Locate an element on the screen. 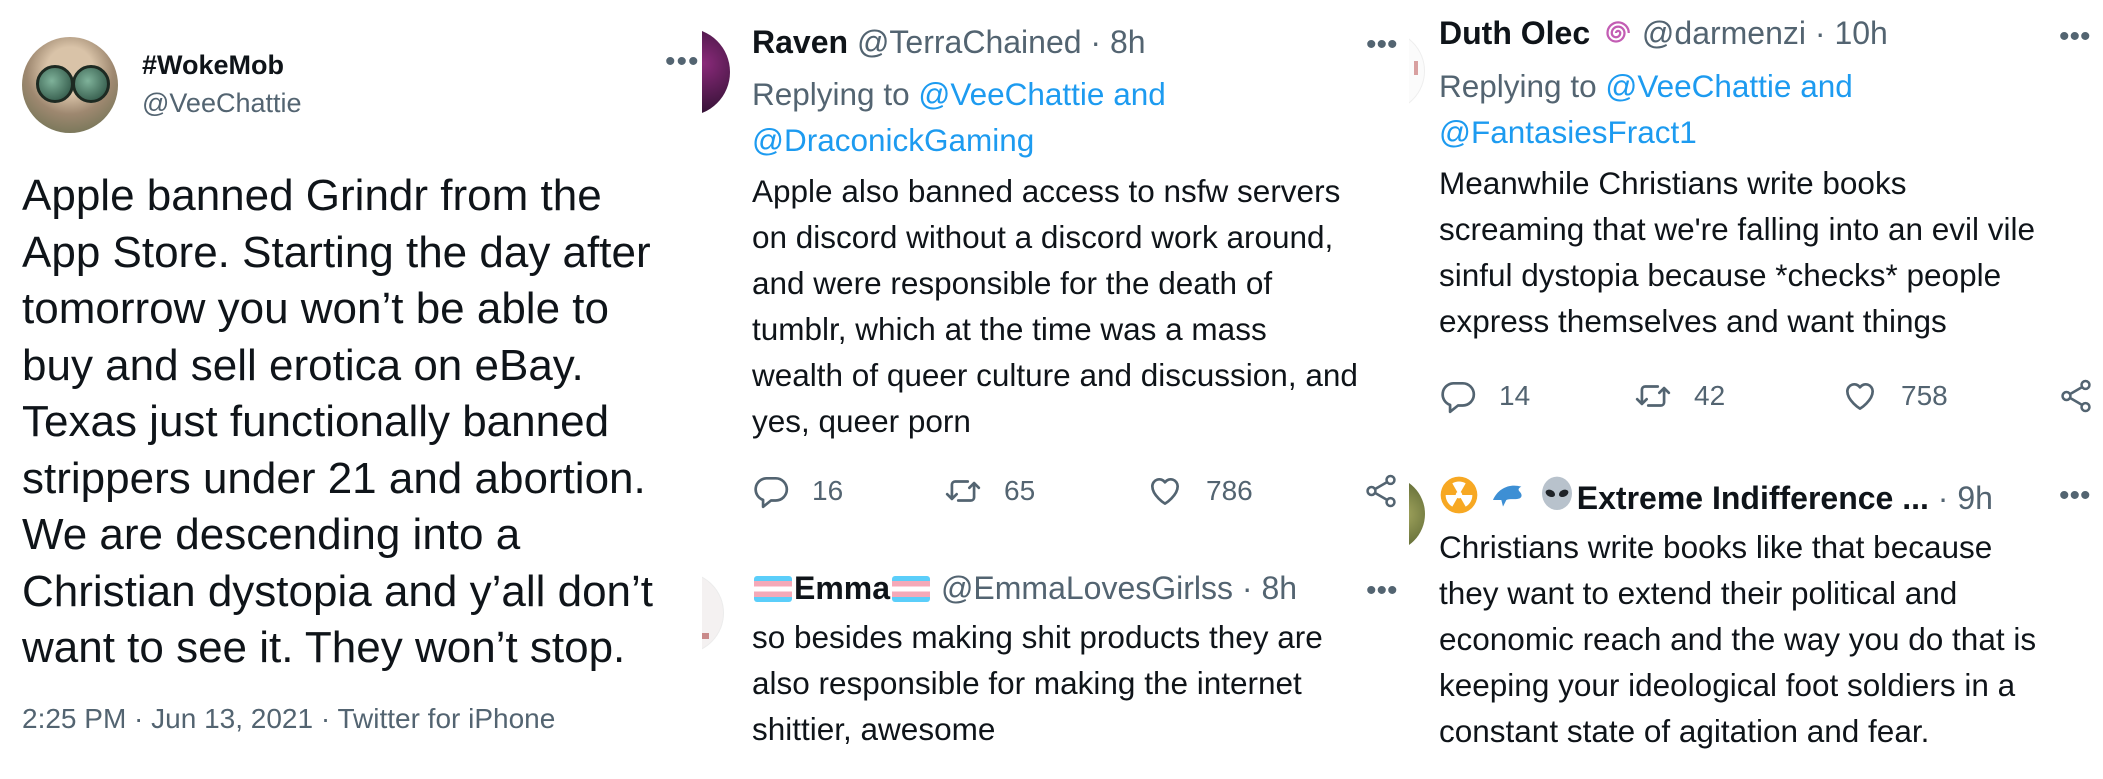 The image size is (2103, 779). replying-to-continued: @DraconickGaming is located at coordinates (893, 140).